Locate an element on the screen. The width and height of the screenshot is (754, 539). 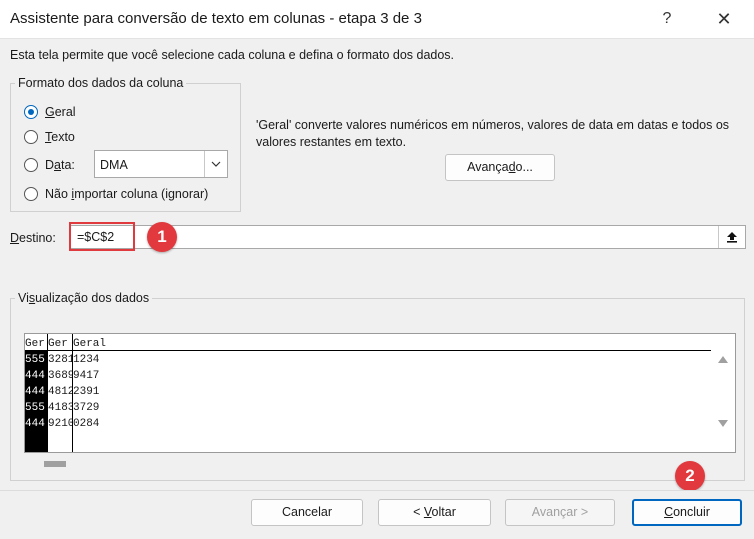
preview-cell: 9417 is located at coordinates (86, 376).